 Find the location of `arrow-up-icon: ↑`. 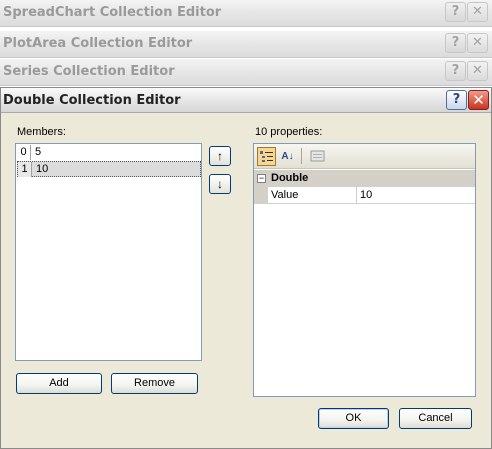

arrow-up-icon: ↑ is located at coordinates (220, 156).